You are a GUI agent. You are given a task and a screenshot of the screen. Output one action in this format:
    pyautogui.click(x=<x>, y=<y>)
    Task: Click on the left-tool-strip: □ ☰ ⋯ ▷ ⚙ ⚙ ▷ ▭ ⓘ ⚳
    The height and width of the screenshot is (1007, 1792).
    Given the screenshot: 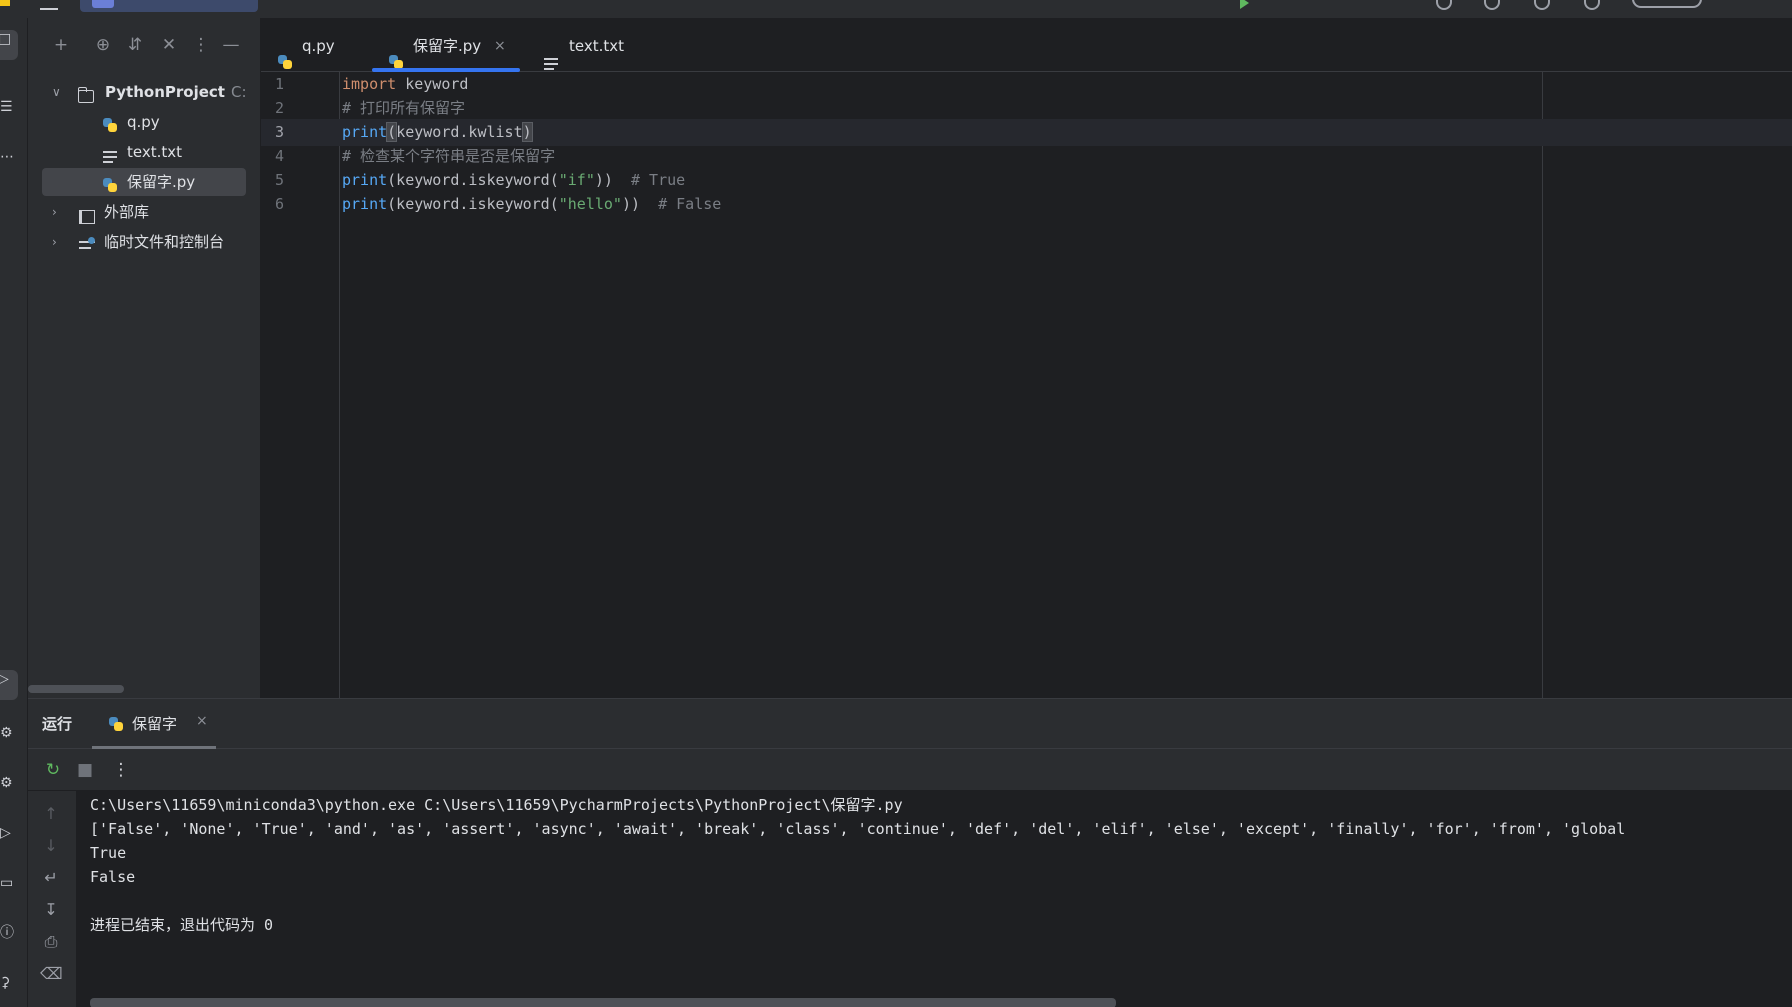 What is the action you would take?
    pyautogui.click(x=14, y=512)
    